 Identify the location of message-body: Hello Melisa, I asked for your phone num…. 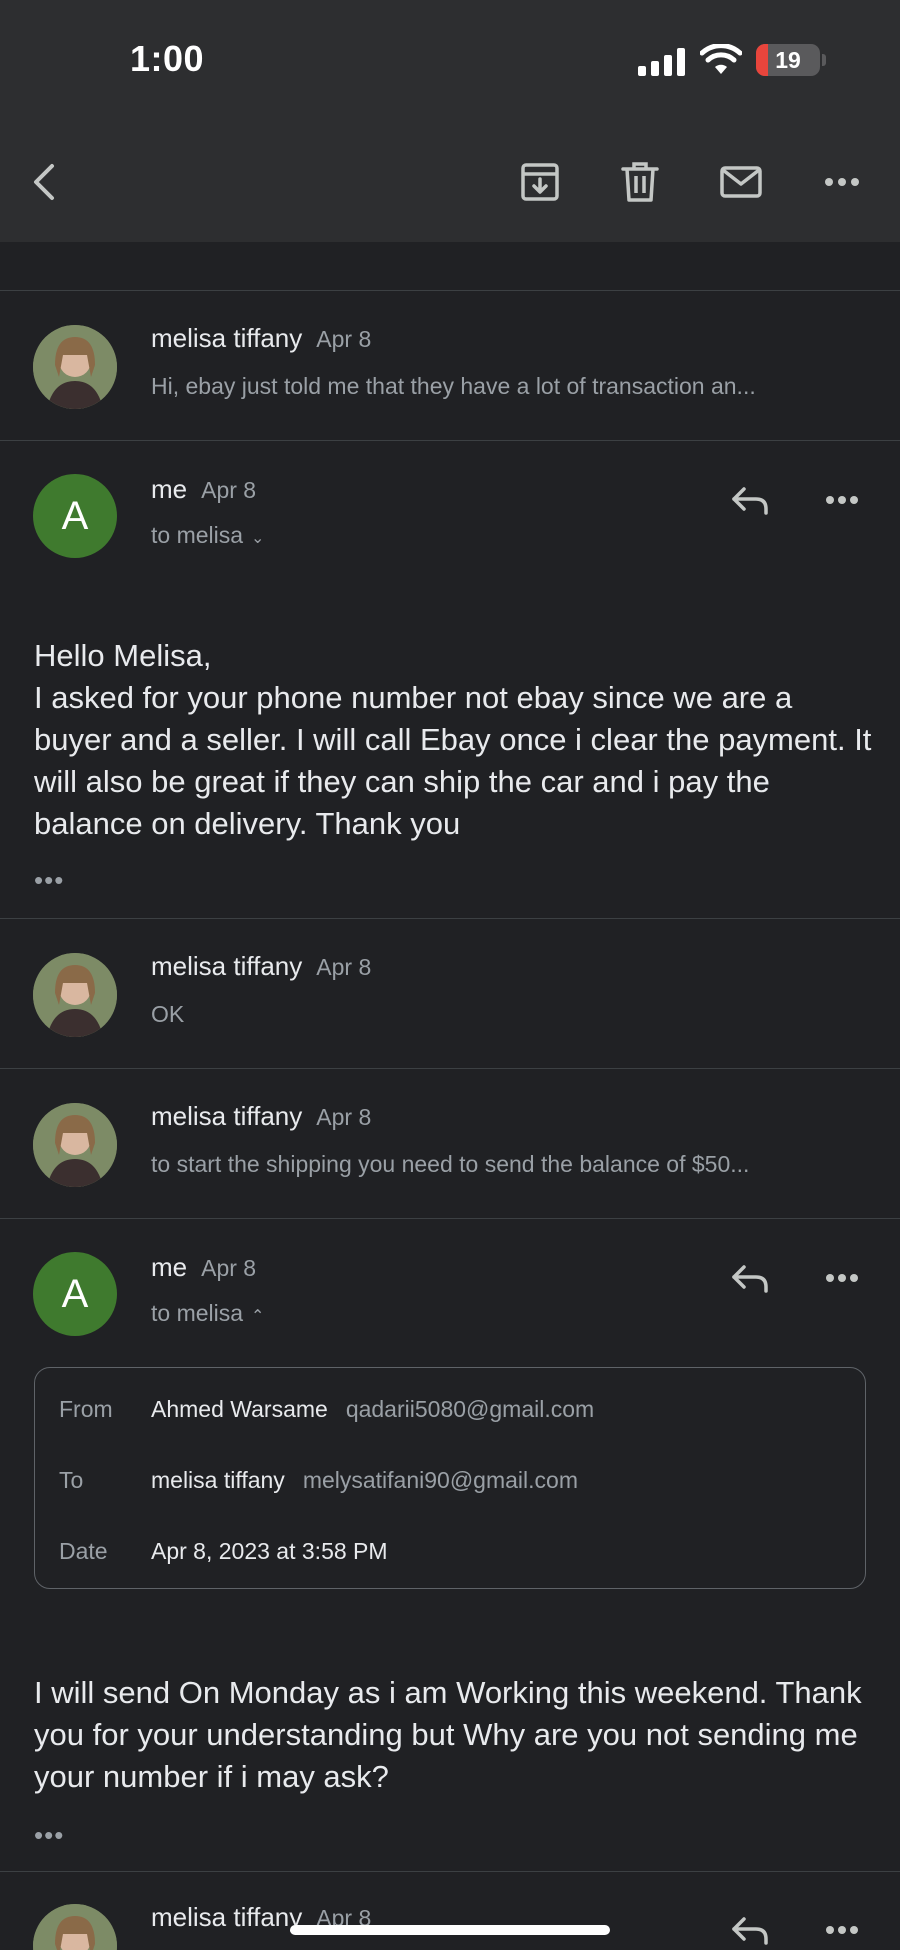
(454, 740).